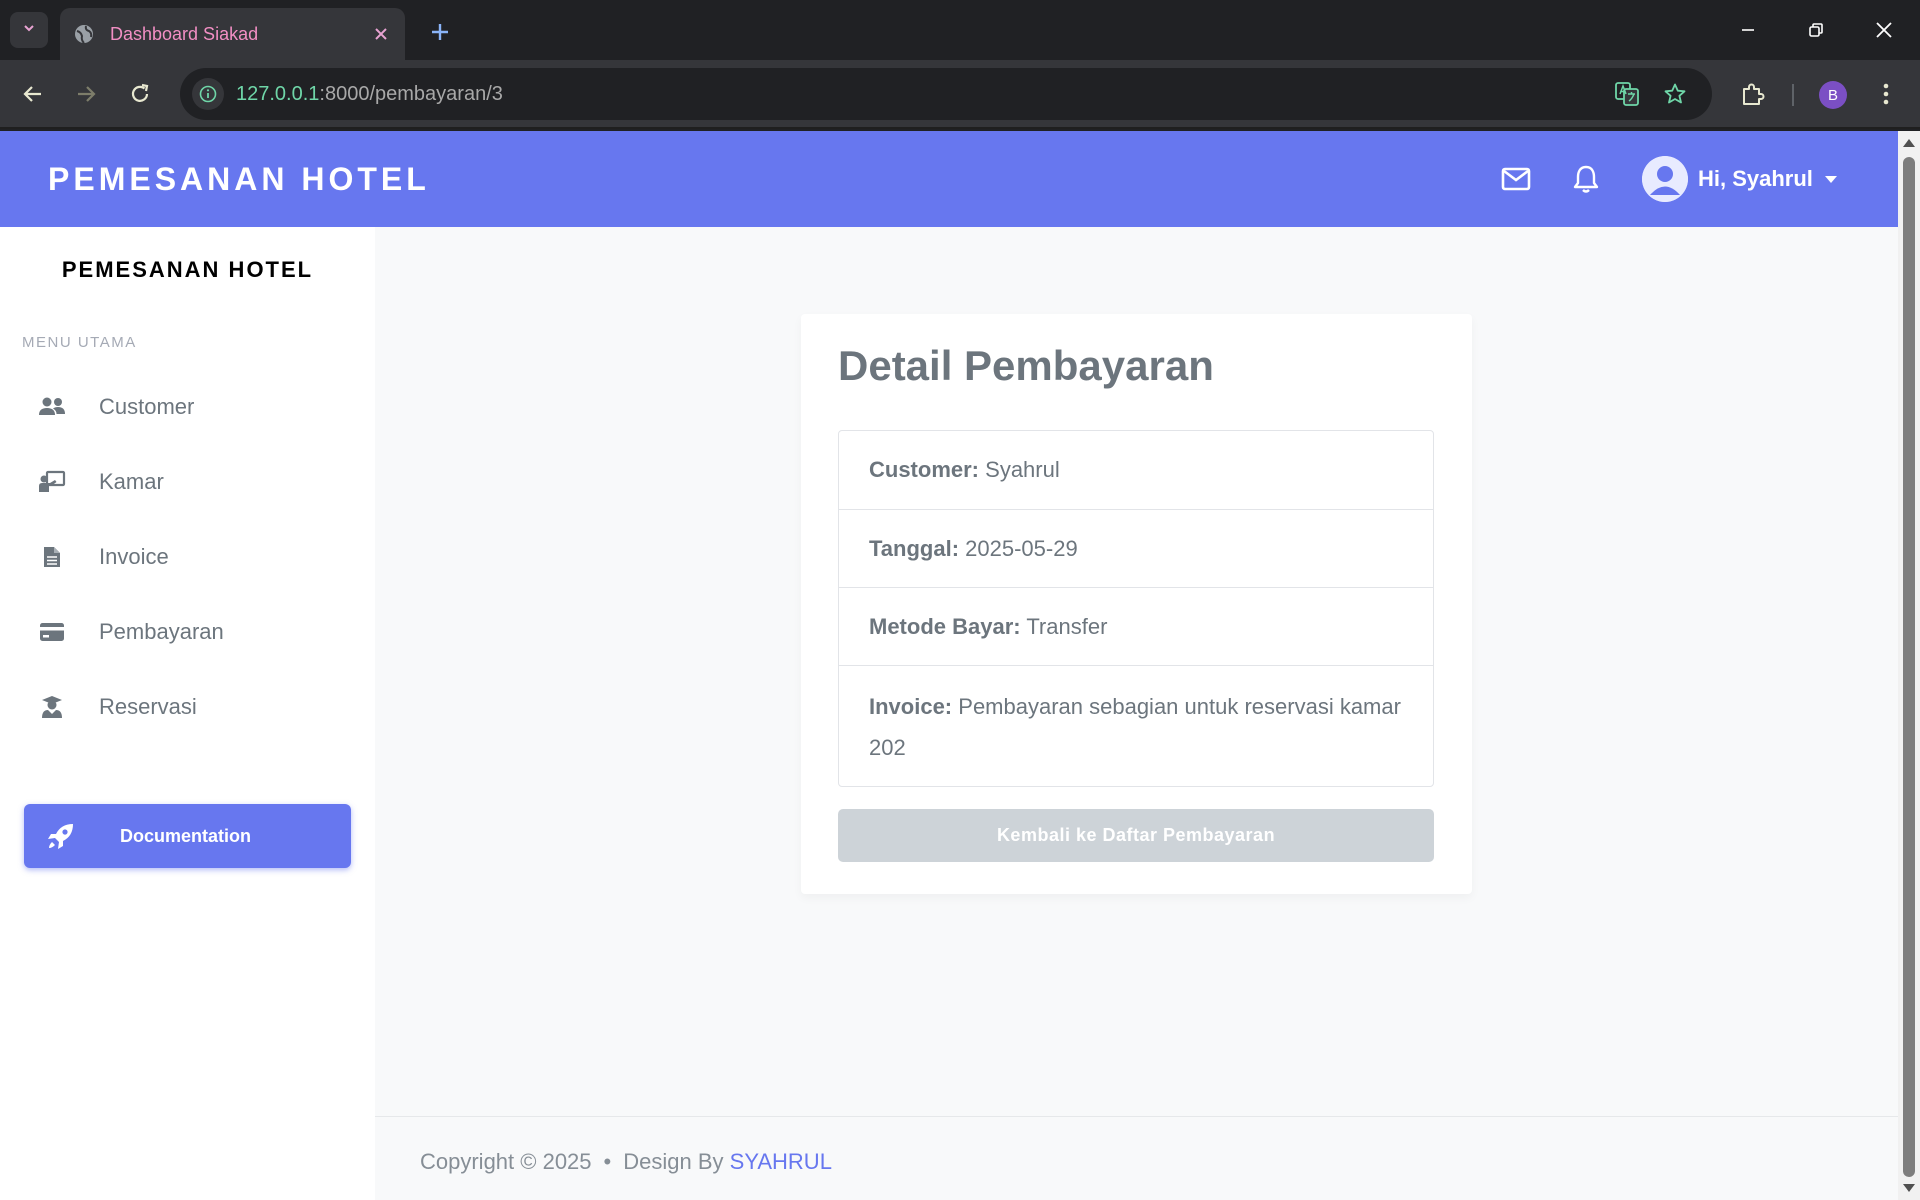 This screenshot has height=1200, width=1920. I want to click on file-alt-icon, so click(52, 557).